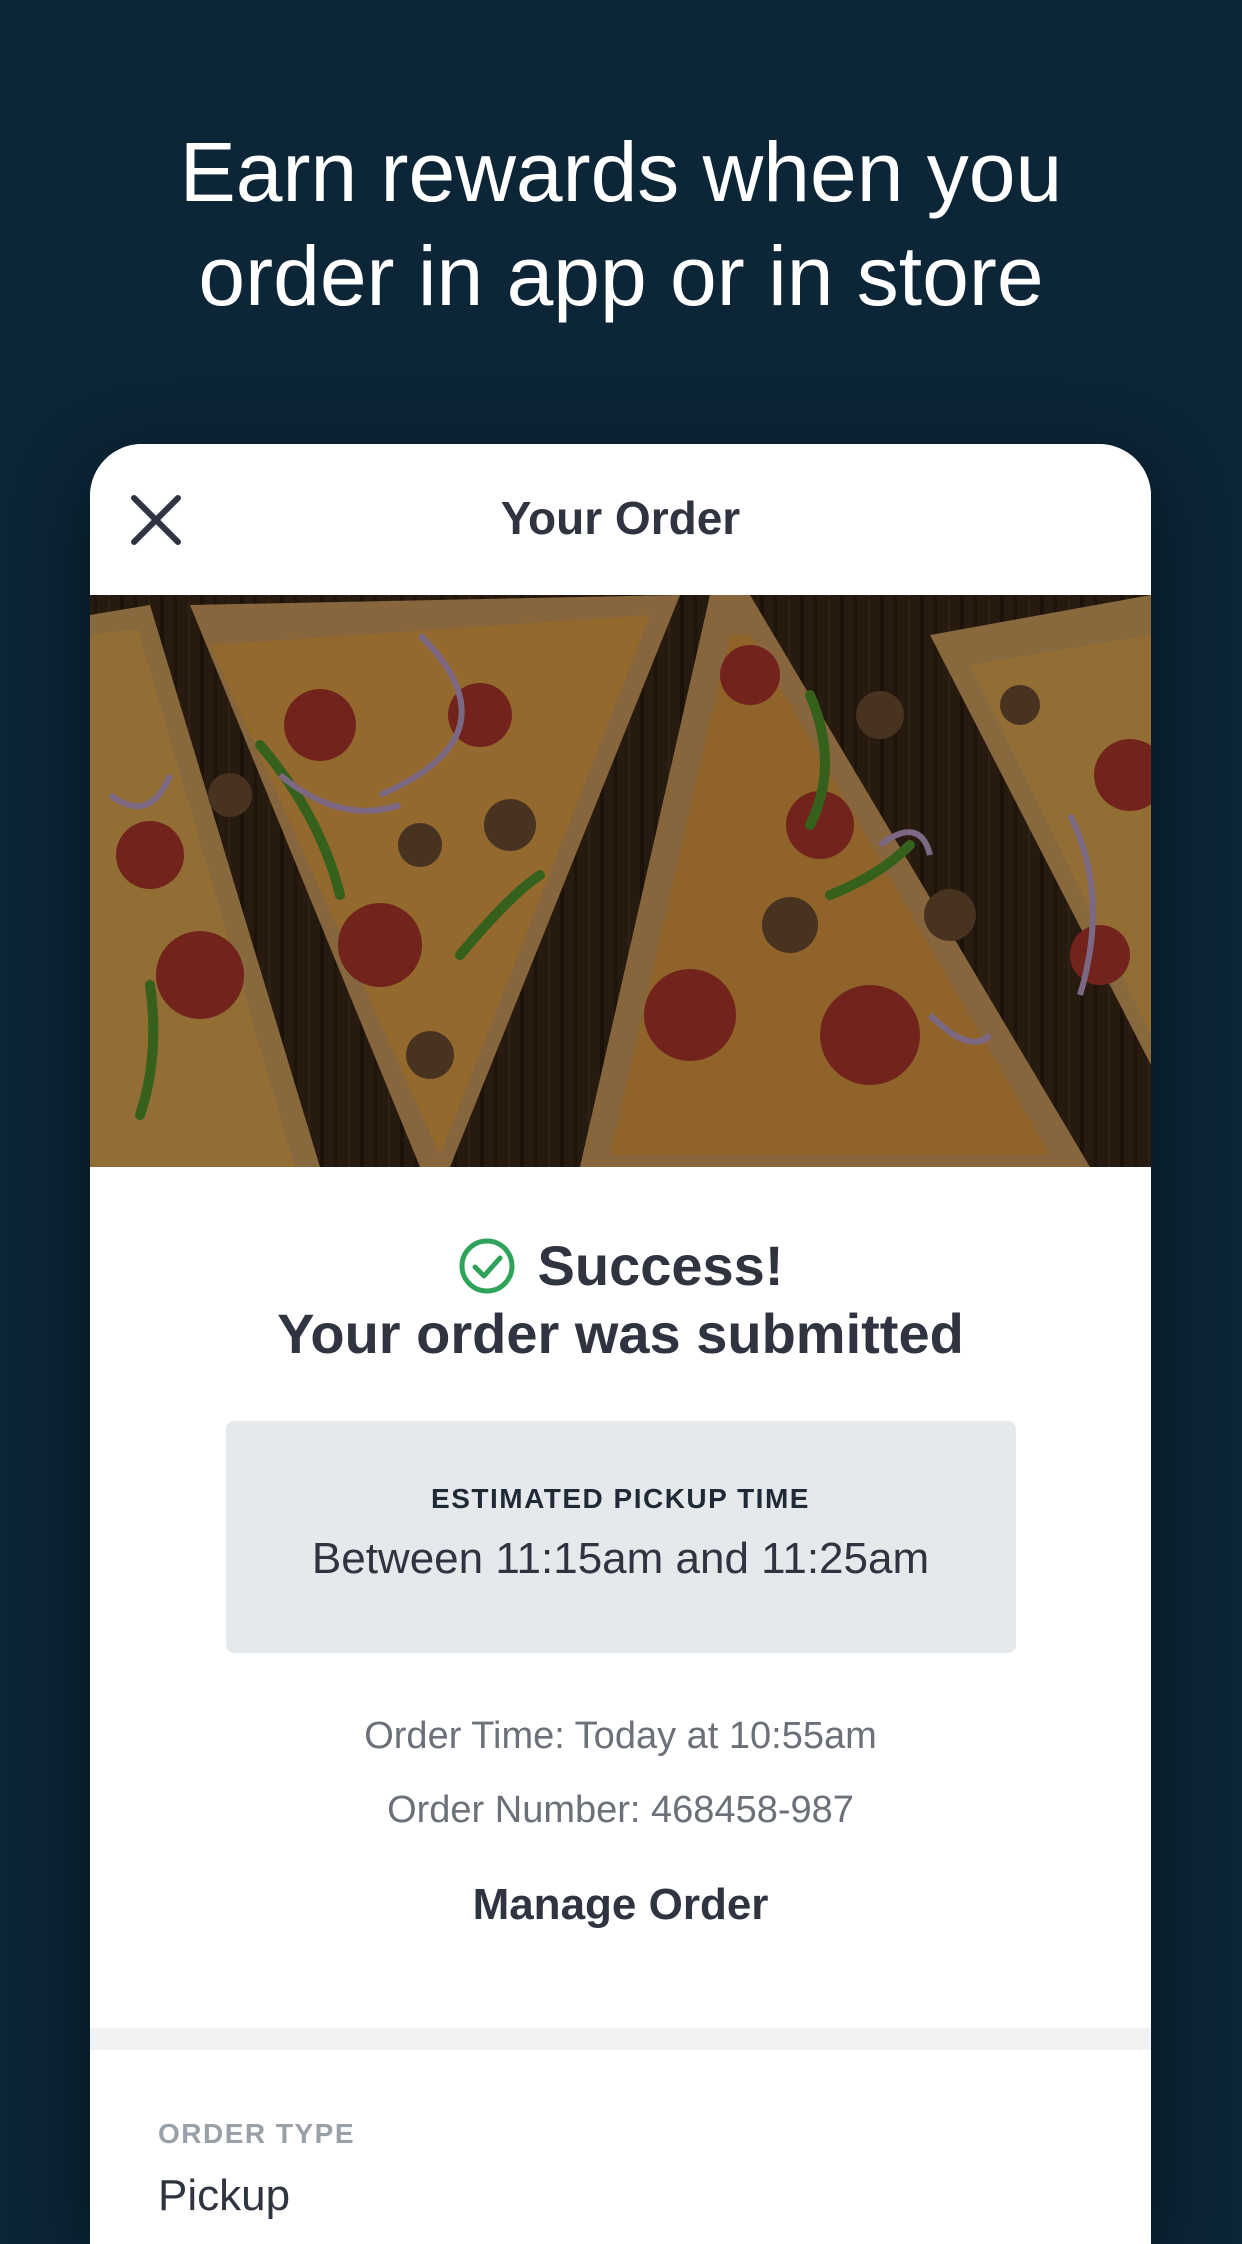  What do you see at coordinates (621, 276) in the screenshot?
I see `promo-headline-line-2: order in app or in store` at bounding box center [621, 276].